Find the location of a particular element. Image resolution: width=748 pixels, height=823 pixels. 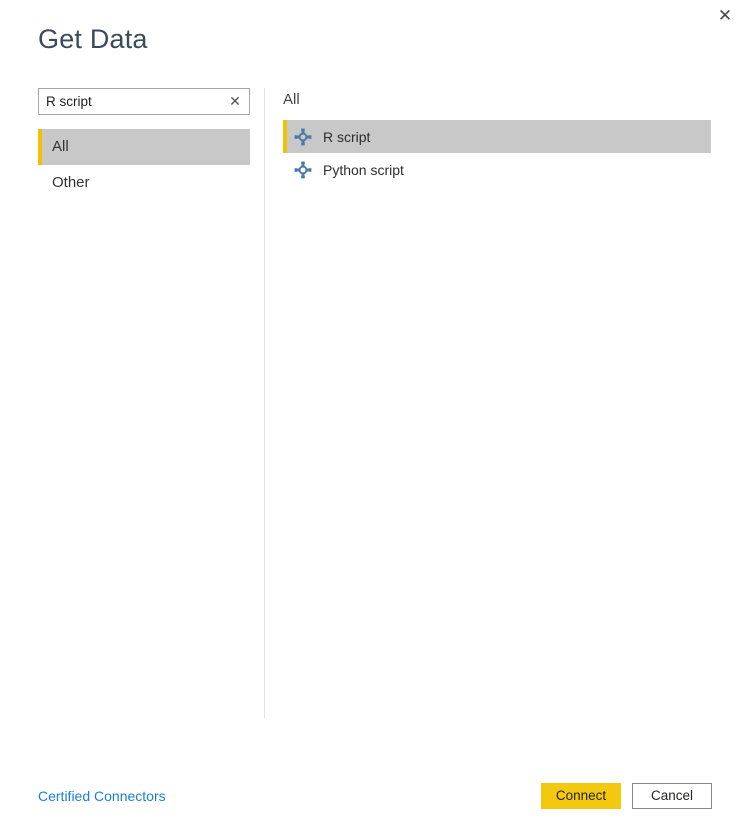

connector-label: R script is located at coordinates (347, 136).